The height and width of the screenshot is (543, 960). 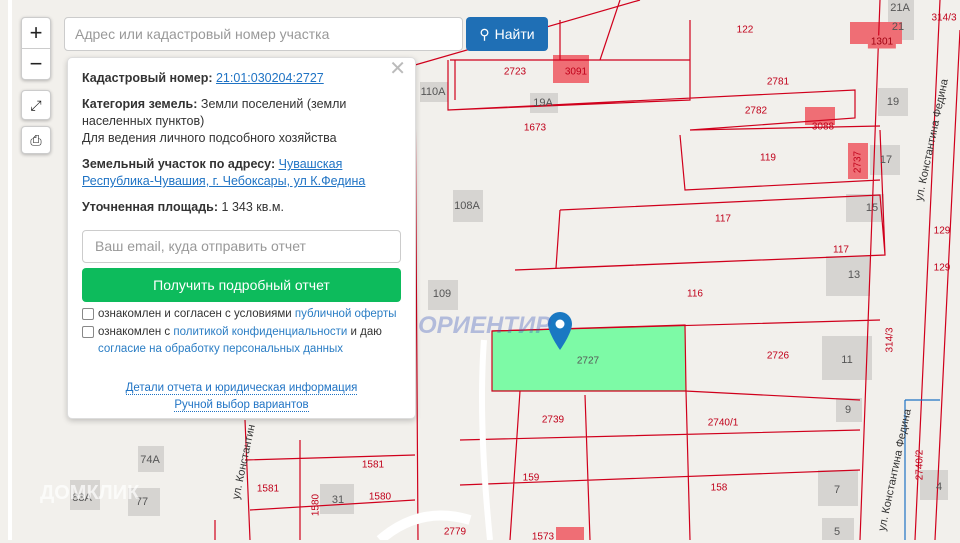 I want to click on search-button: ⚲ Найти, so click(x=507, y=34).